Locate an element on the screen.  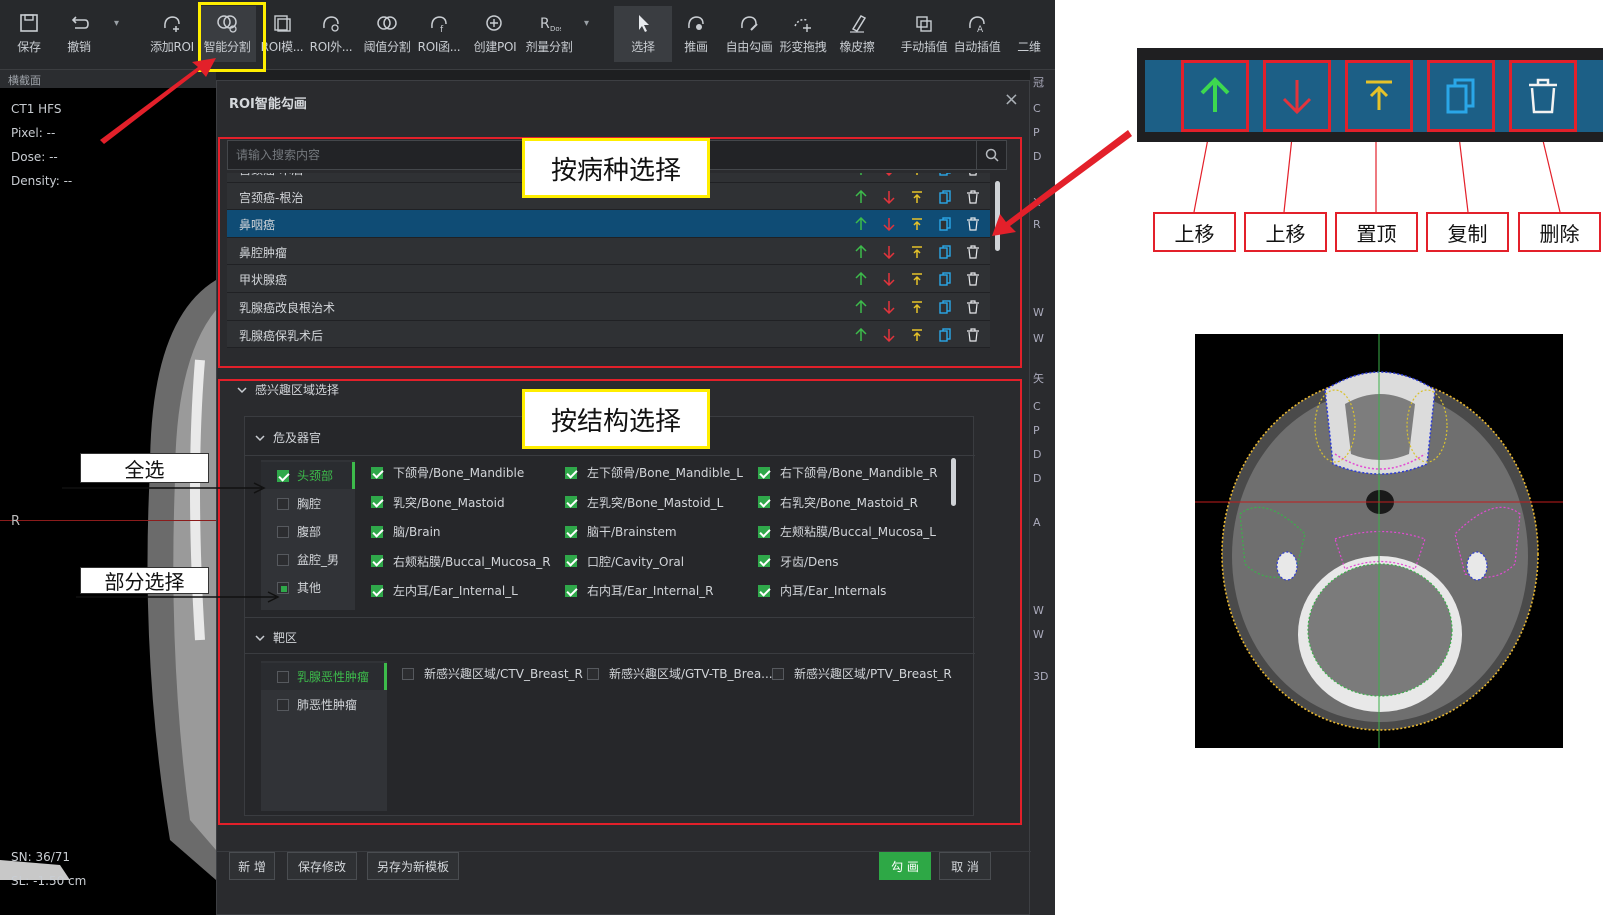
zoom-top-button is located at coordinates (1379, 96).